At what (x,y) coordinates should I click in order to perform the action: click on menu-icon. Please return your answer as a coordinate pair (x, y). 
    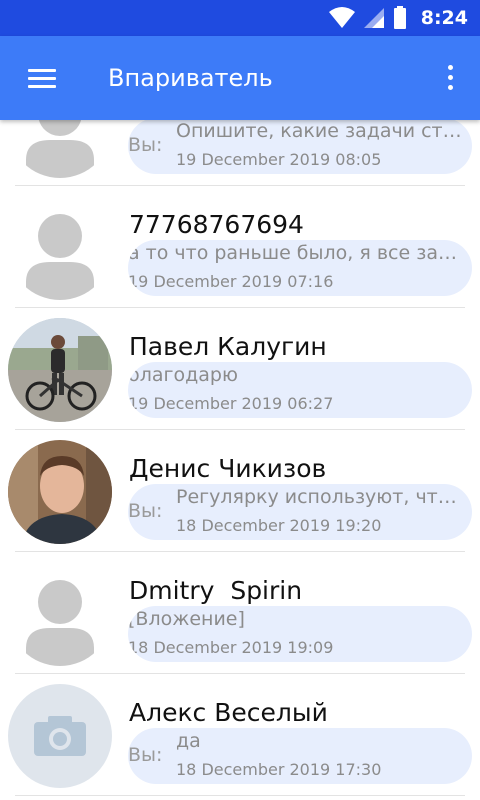
    Looking at the image, I should click on (38, 78).